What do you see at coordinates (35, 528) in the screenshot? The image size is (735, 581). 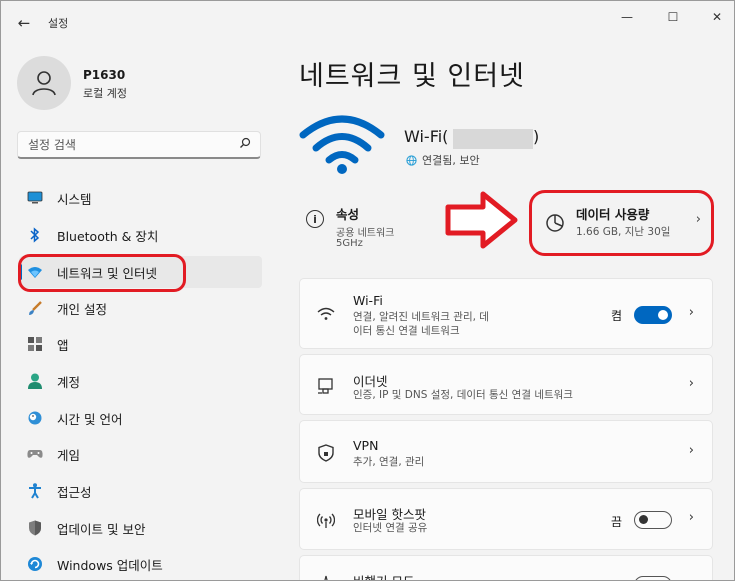 I see `shield-icon` at bounding box center [35, 528].